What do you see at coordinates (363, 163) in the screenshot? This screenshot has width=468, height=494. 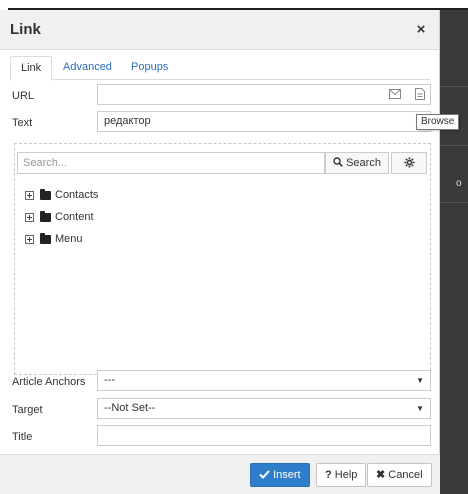 I see `search-button-label: Search` at bounding box center [363, 163].